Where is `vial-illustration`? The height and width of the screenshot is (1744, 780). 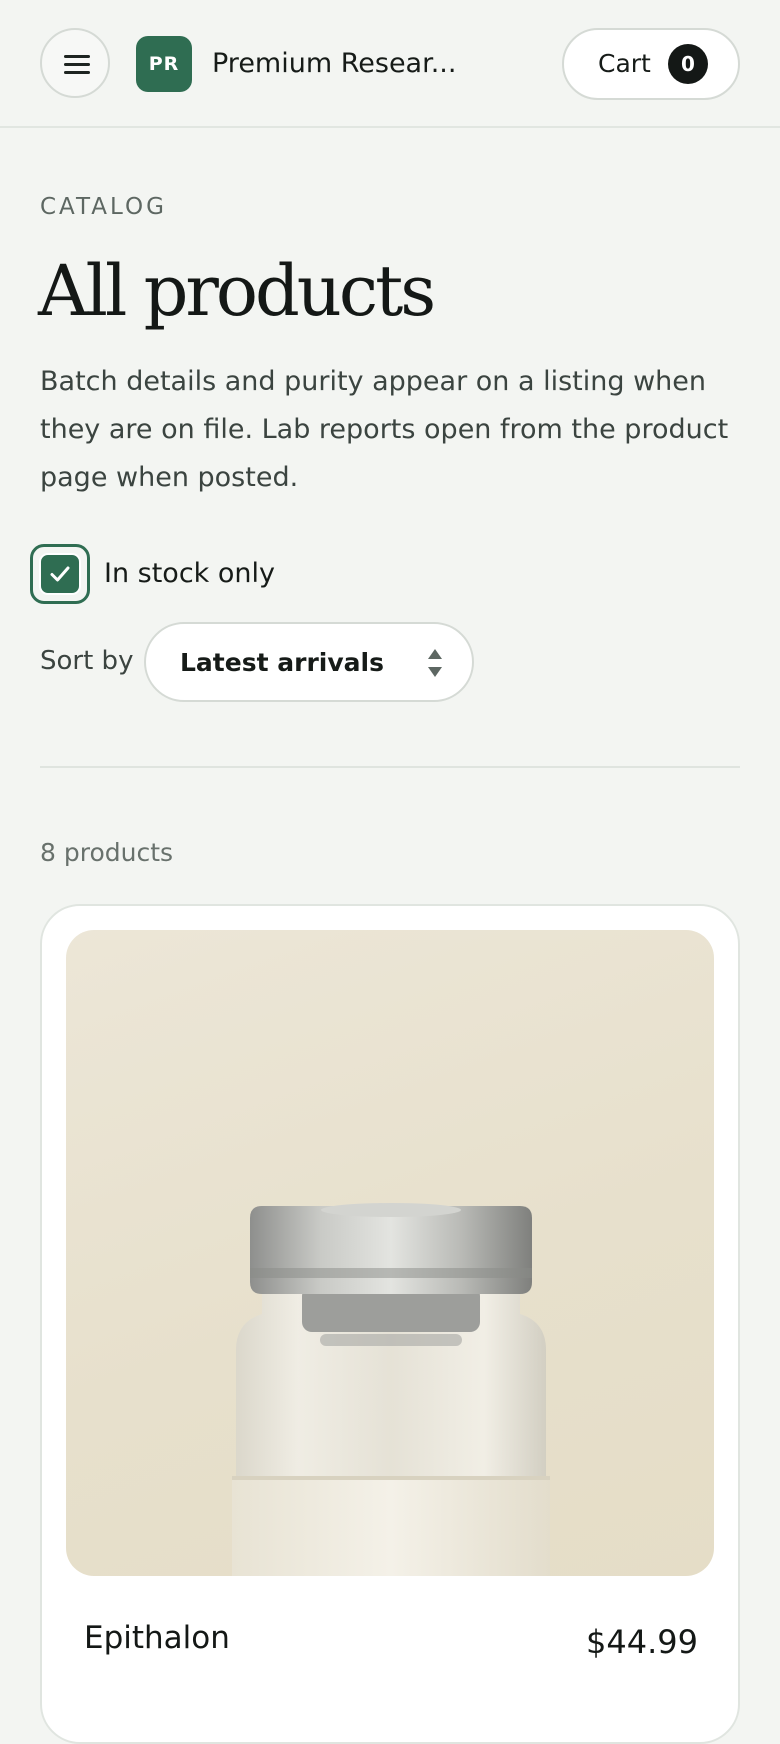 vial-illustration is located at coordinates (391, 1389).